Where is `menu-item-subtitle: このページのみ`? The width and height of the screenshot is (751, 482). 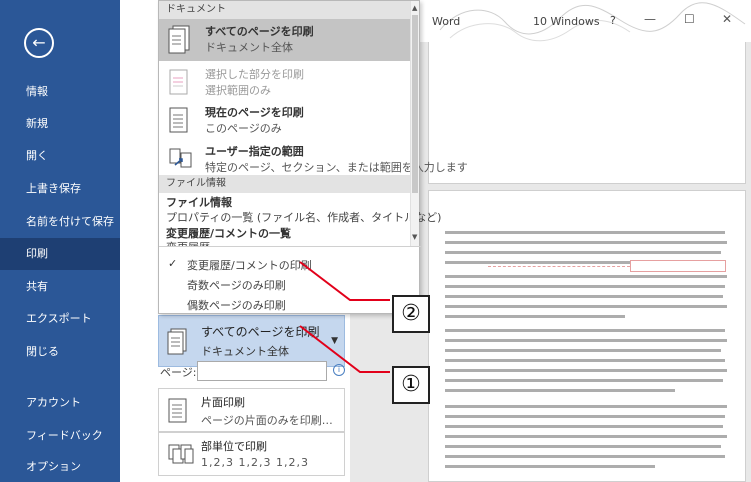 menu-item-subtitle: このページのみ is located at coordinates (243, 128).